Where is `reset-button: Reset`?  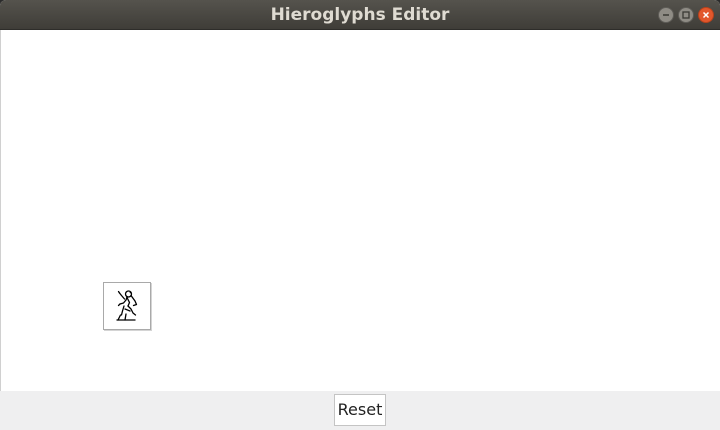
reset-button: Reset is located at coordinates (360, 410).